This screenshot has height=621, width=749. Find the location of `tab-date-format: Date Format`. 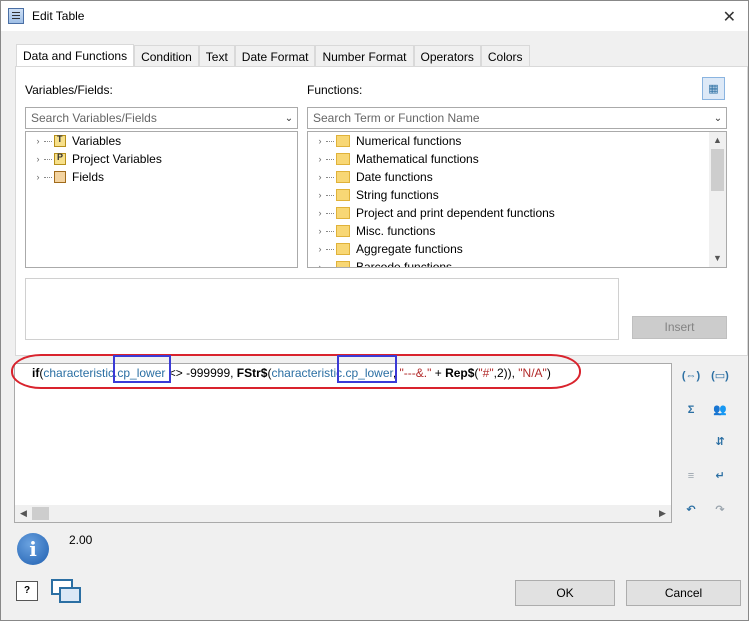

tab-date-format: Date Format is located at coordinates (275, 56).